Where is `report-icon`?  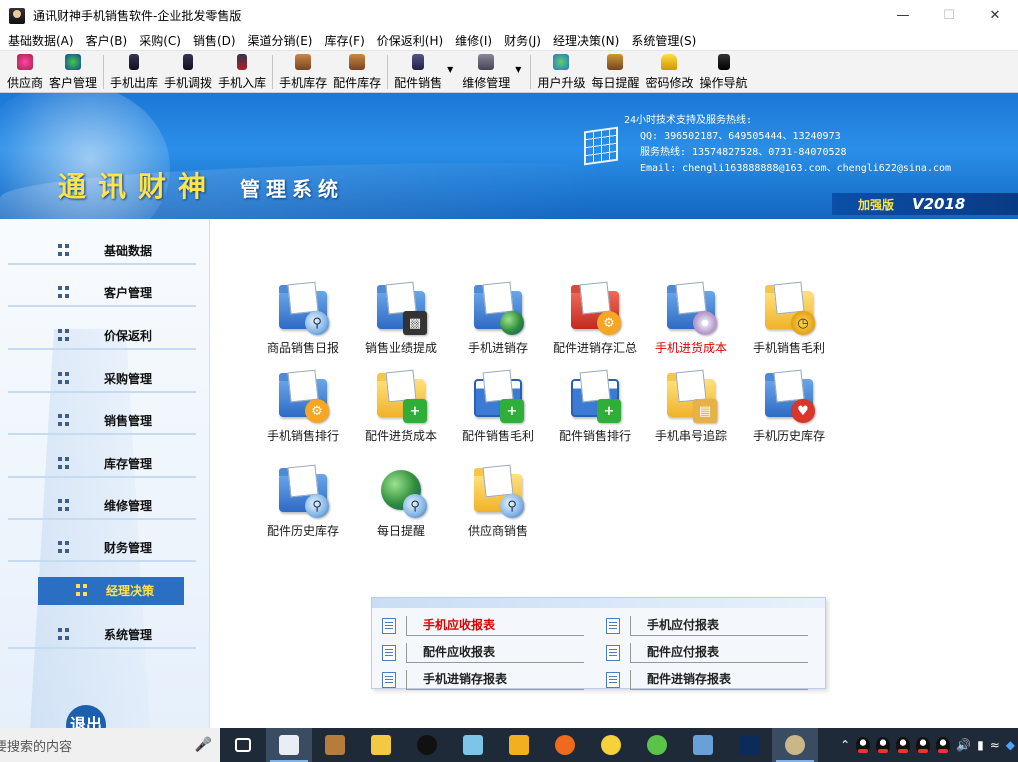
report-icon is located at coordinates (691, 309).